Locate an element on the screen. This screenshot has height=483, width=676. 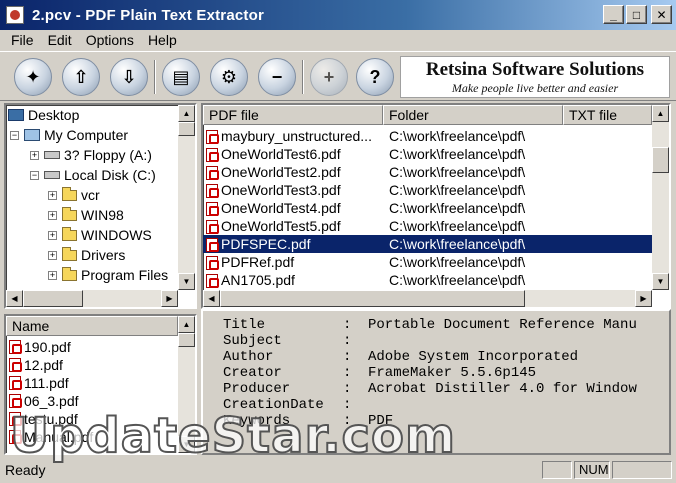
tree-item-floppy: +3? Floppy (A:) is located at coordinates (91, 155).